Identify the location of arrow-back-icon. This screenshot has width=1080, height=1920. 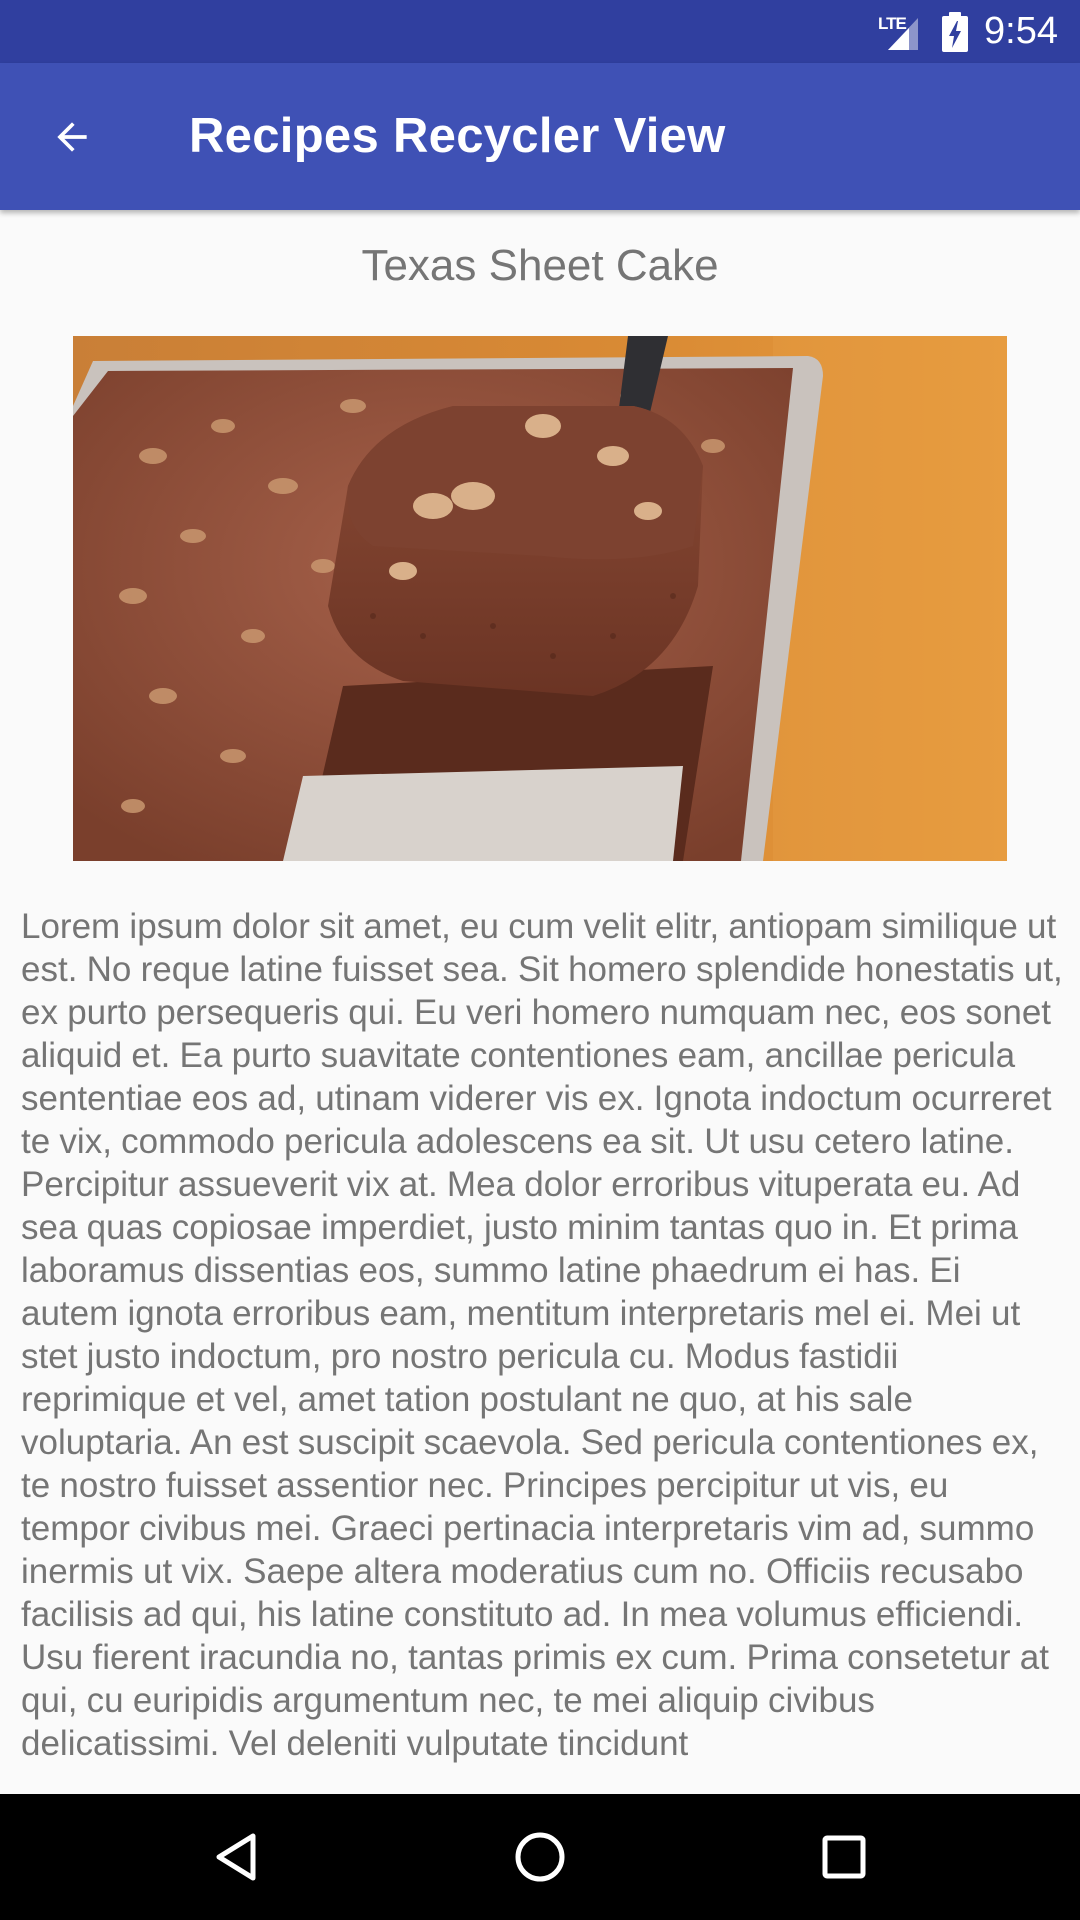
(72, 137).